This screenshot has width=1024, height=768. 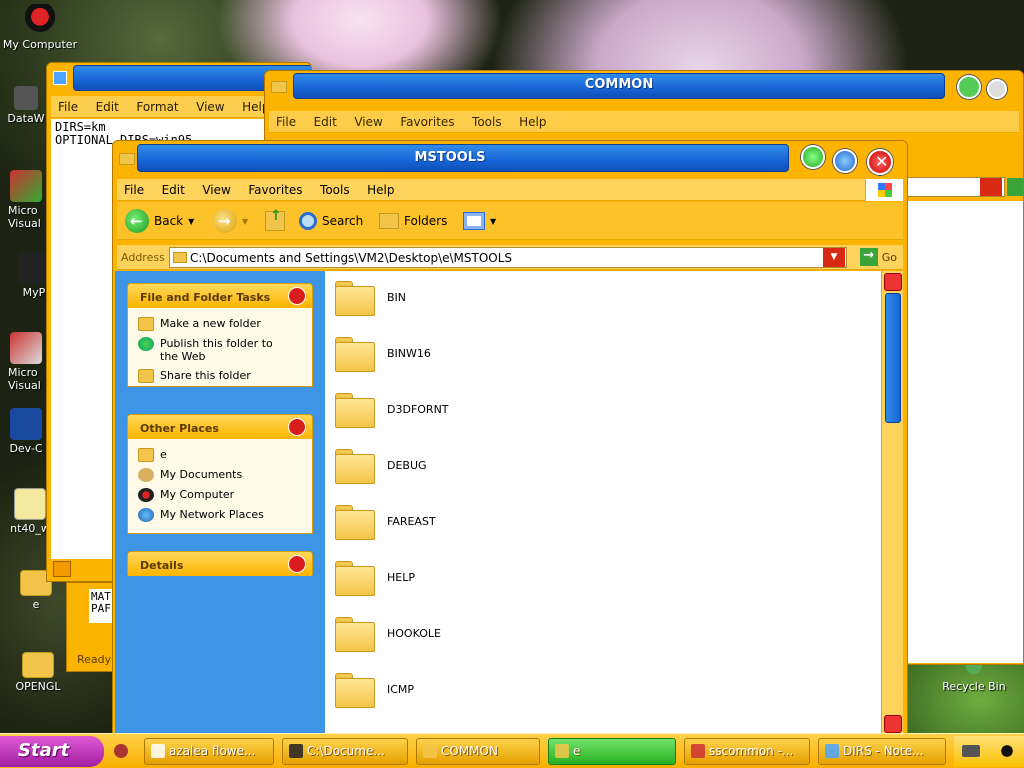 I want to click on task-label: Publish this folder to the Web, so click(x=216, y=350).